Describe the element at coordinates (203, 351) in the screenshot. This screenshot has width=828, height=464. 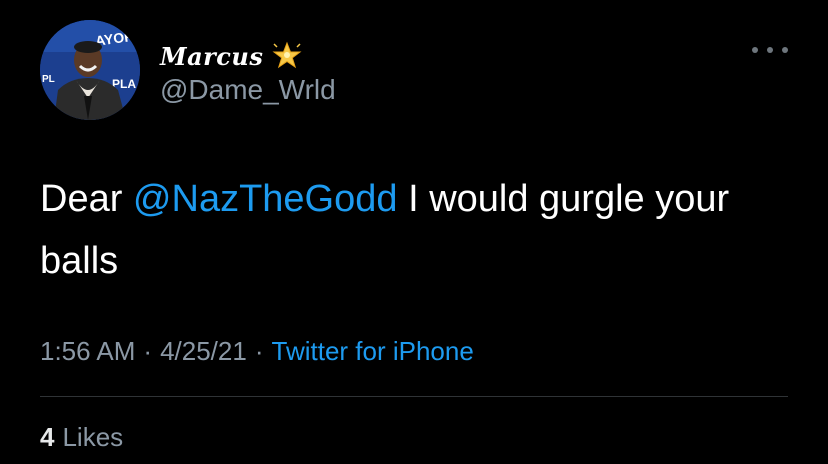
I see `tweet-date: 4/25/21` at that location.